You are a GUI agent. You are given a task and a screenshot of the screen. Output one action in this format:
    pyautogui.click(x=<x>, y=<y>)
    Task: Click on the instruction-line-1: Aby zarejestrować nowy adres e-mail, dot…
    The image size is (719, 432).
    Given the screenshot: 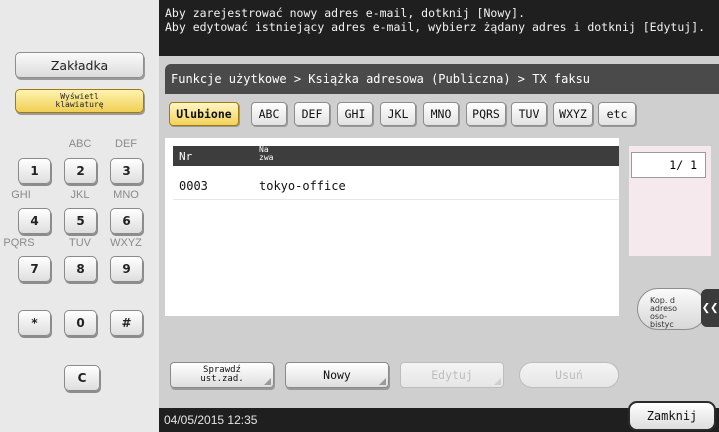 What is the action you would take?
    pyautogui.click(x=345, y=13)
    